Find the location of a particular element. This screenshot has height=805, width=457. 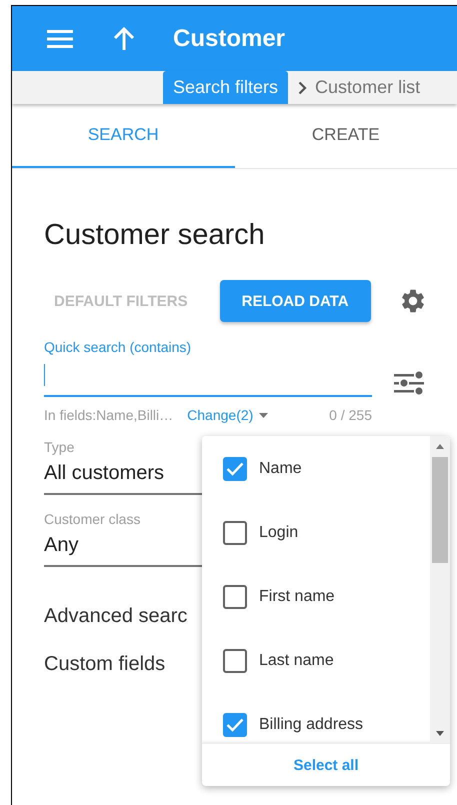

menu-icon is located at coordinates (60, 38).